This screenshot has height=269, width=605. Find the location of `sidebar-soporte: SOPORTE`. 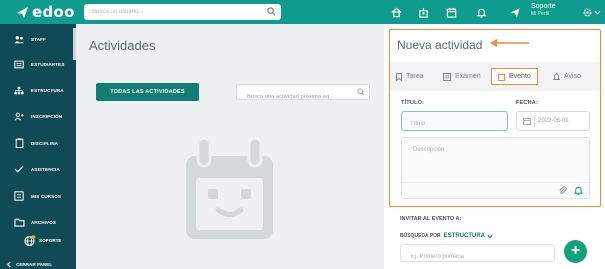

sidebar-soporte: SOPORTE is located at coordinates (42, 240).